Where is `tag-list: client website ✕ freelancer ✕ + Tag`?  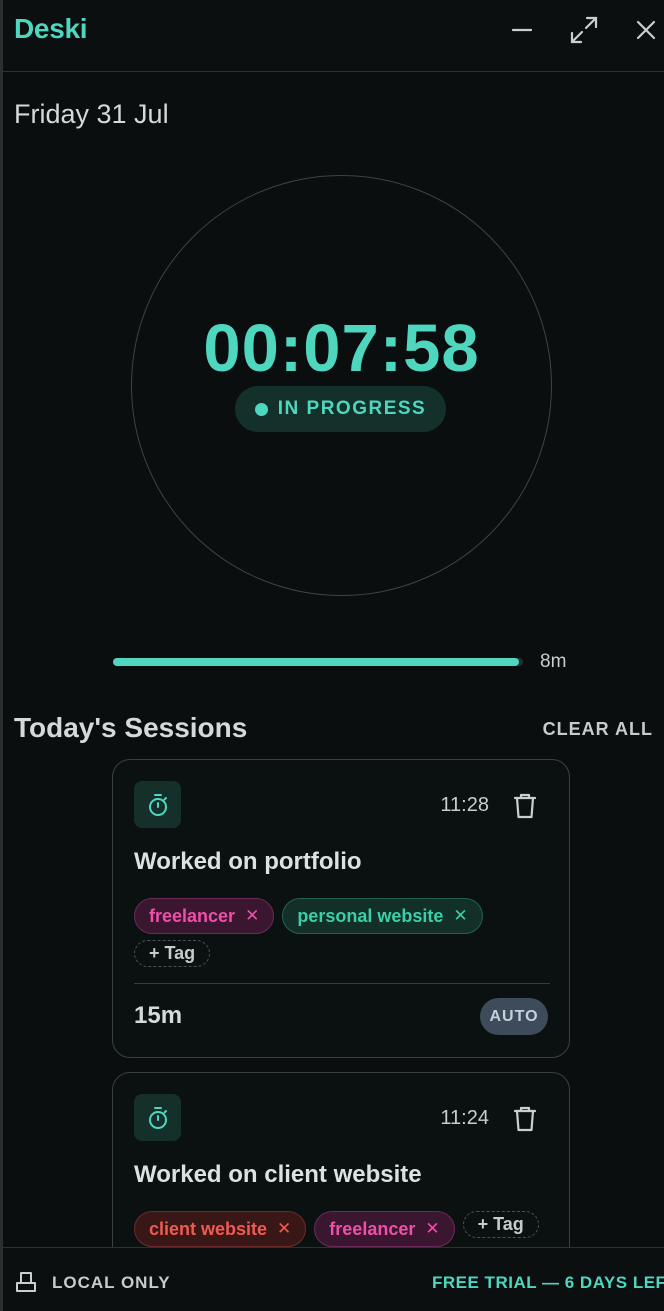
tag-list: client website ✕ freelancer ✕ + Tag is located at coordinates (344, 1229).